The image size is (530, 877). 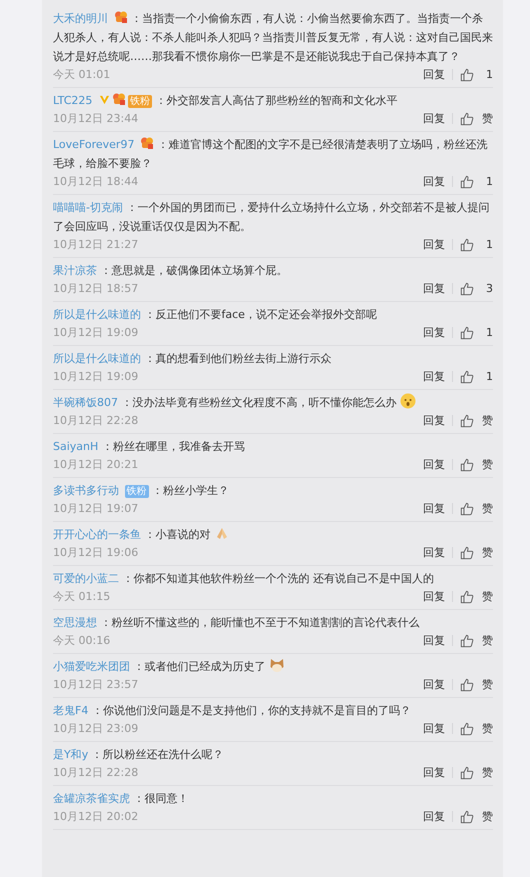 What do you see at coordinates (271, 217) in the screenshot?
I see `comment-text: 喵喵喵-切克闹 ：一个外国的男团而已，爱持什么立场持什么立场，外交部若不是被人提问了会回应吗，没说重话仅仅是因为不配。` at bounding box center [271, 217].